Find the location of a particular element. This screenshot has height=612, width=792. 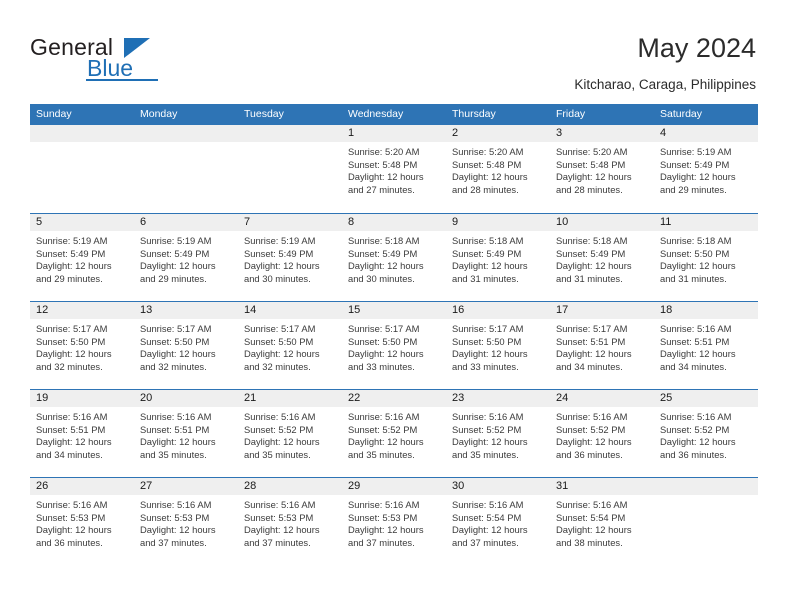

day-number: 11 is located at coordinates (706, 222).